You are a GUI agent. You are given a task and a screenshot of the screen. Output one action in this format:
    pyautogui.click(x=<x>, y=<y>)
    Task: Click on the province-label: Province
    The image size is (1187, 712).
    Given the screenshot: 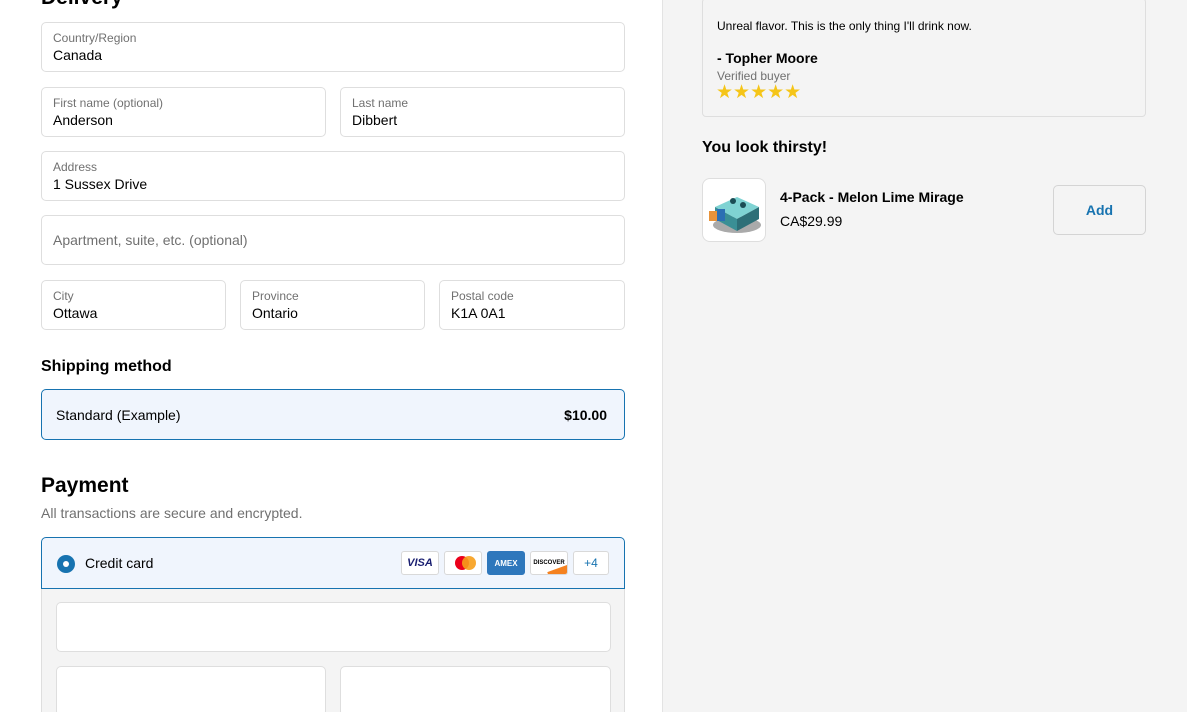 What is the action you would take?
    pyautogui.click(x=275, y=296)
    